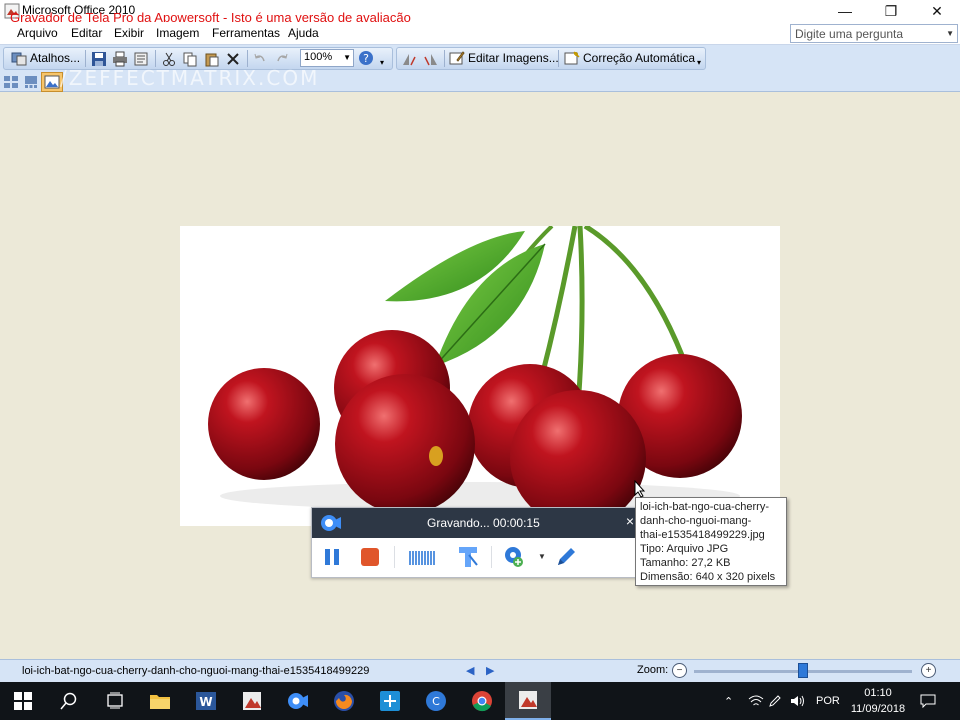  What do you see at coordinates (233, 59) in the screenshot?
I see `delete-icon` at bounding box center [233, 59].